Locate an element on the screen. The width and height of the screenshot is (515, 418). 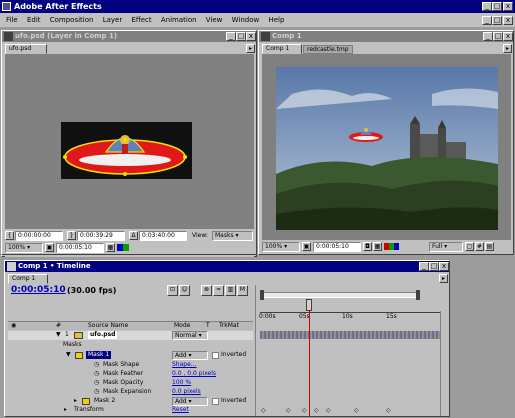
mask-2-mode-select: Add ▾ is located at coordinates (190, 401).